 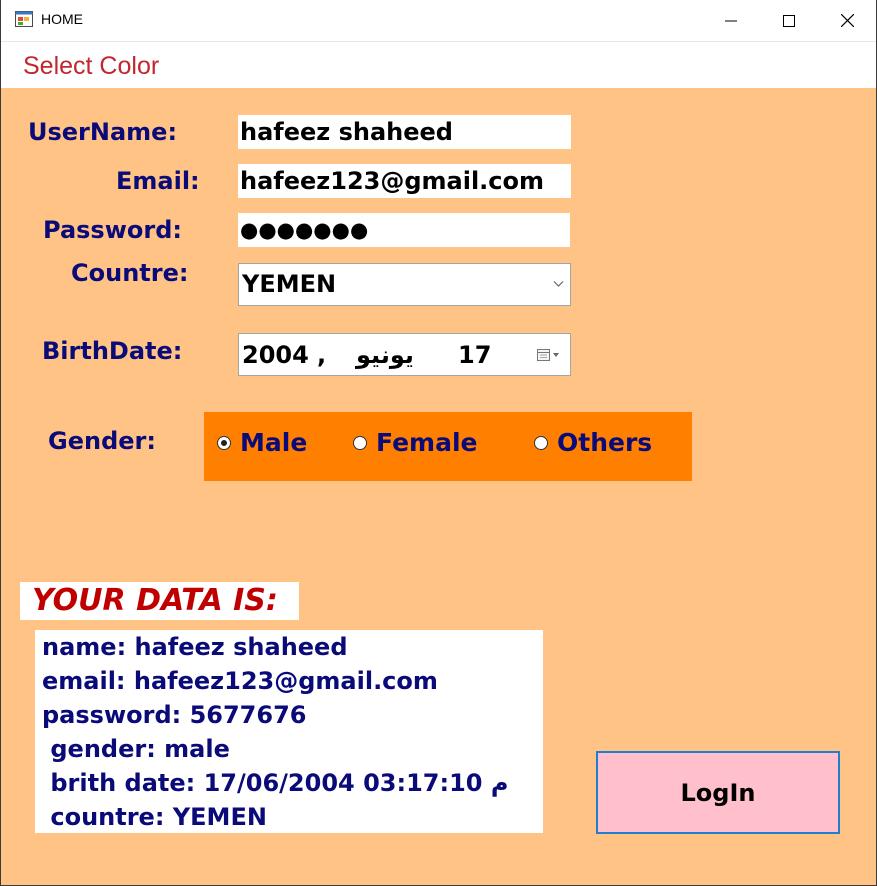 I want to click on gender-option-male: Male, so click(x=262, y=442).